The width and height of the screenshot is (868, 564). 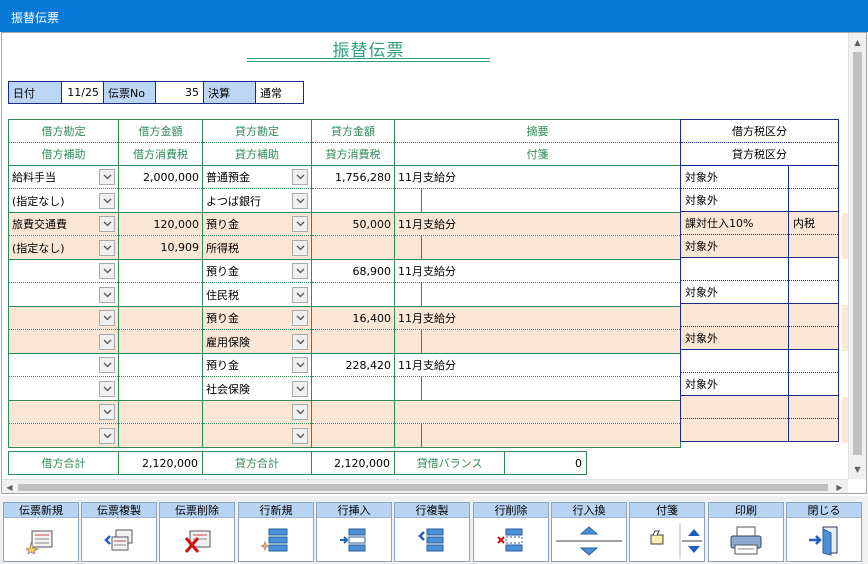 I want to click on printer-button: 印刷, so click(x=746, y=532).